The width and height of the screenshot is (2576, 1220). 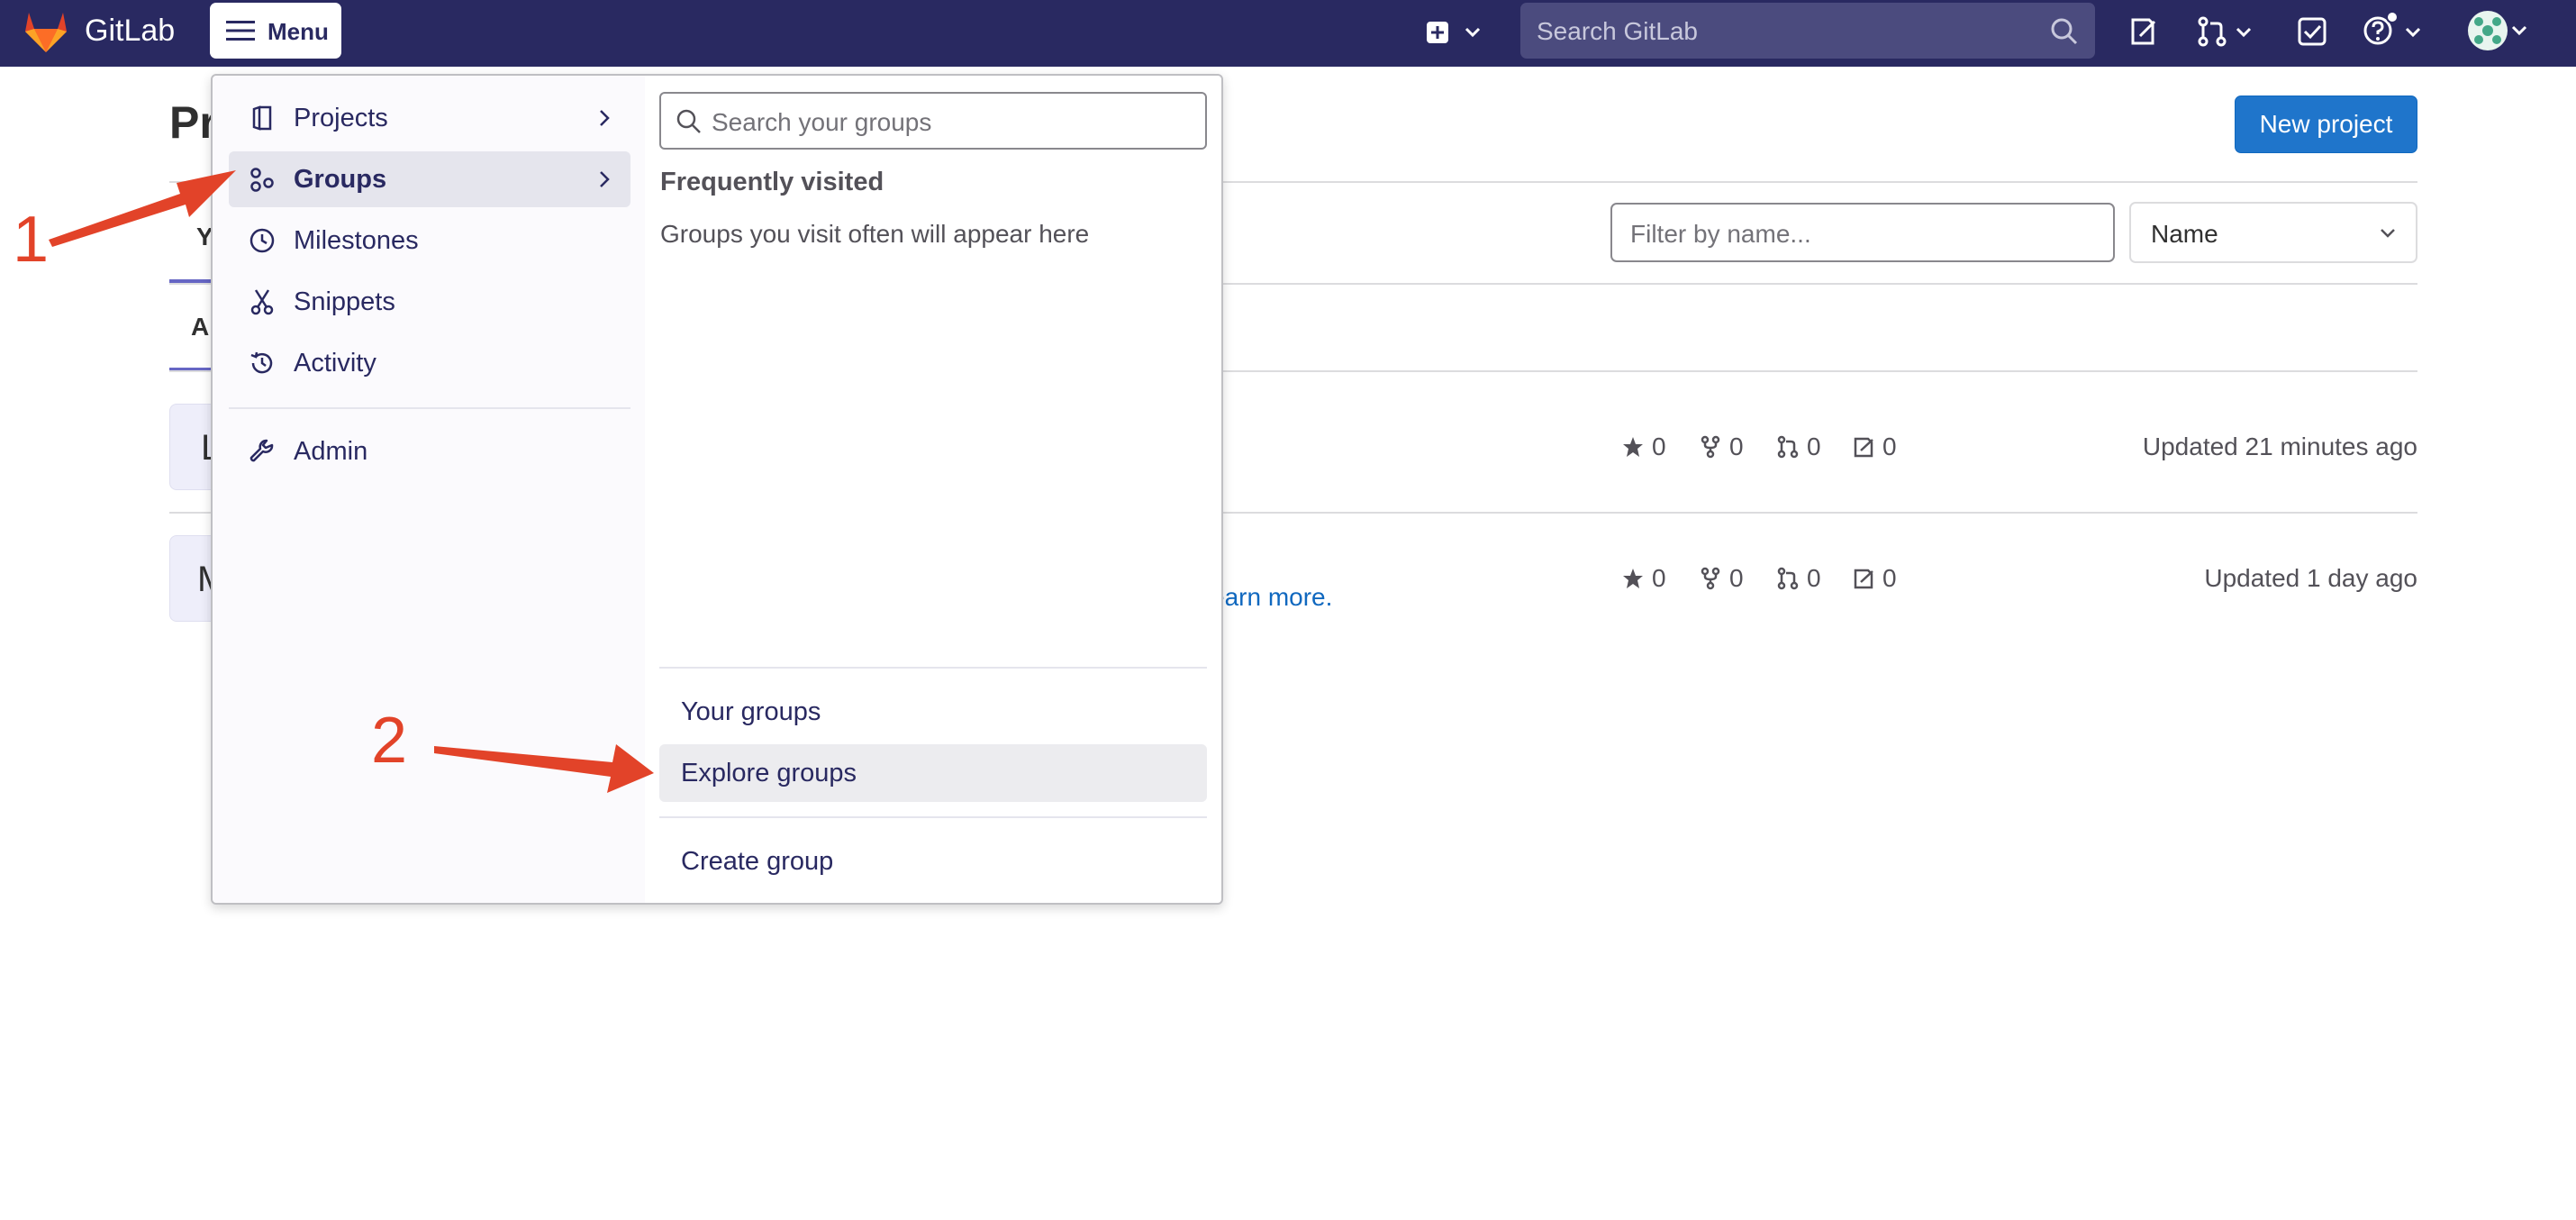 What do you see at coordinates (2326, 124) in the screenshot?
I see `new-project-button: New project` at bounding box center [2326, 124].